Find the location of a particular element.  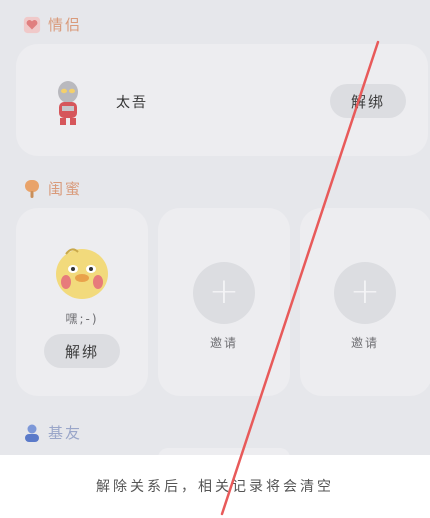

partner-avatar is located at coordinates (68, 103).